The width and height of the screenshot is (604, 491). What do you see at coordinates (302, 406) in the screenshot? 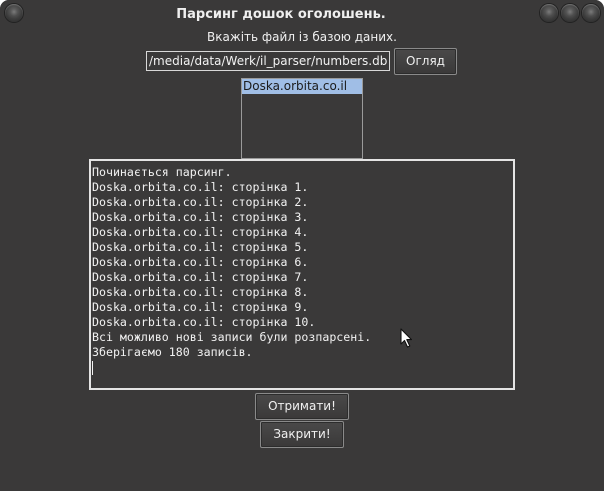
I see `fetch-button: Отримати!` at bounding box center [302, 406].